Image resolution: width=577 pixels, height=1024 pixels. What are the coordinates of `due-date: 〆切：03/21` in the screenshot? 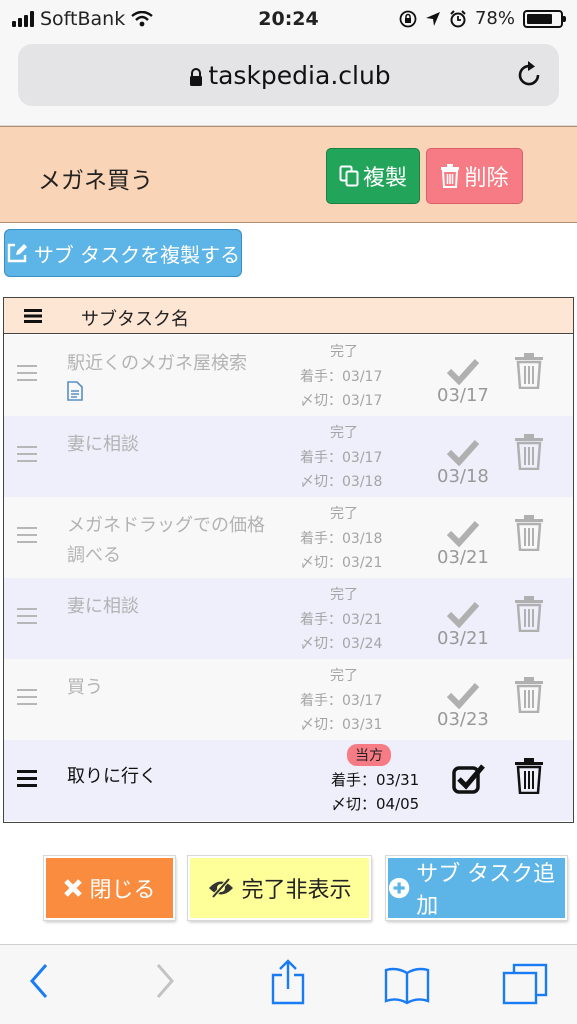 It's located at (341, 563).